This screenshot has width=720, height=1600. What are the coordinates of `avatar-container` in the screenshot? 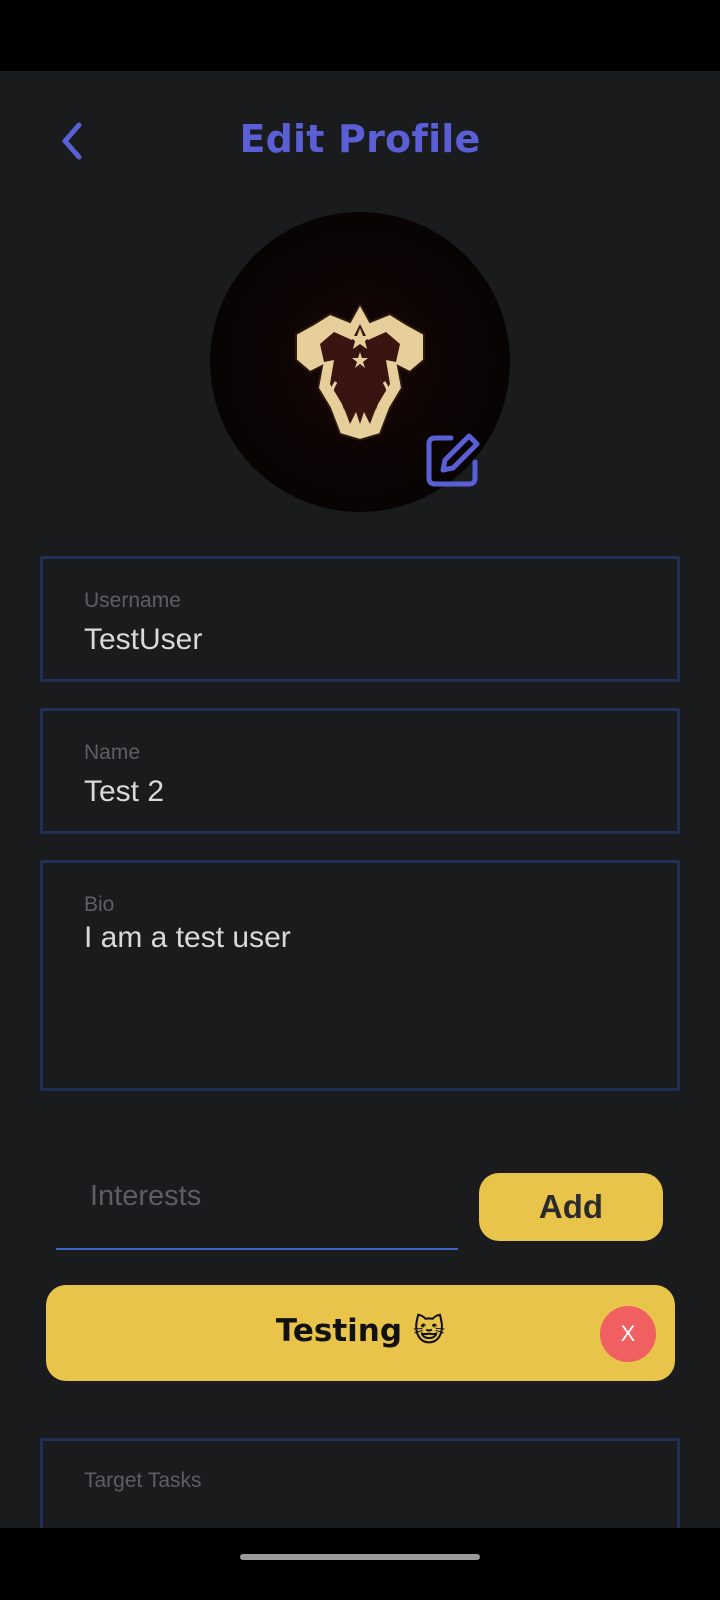 It's located at (360, 362).